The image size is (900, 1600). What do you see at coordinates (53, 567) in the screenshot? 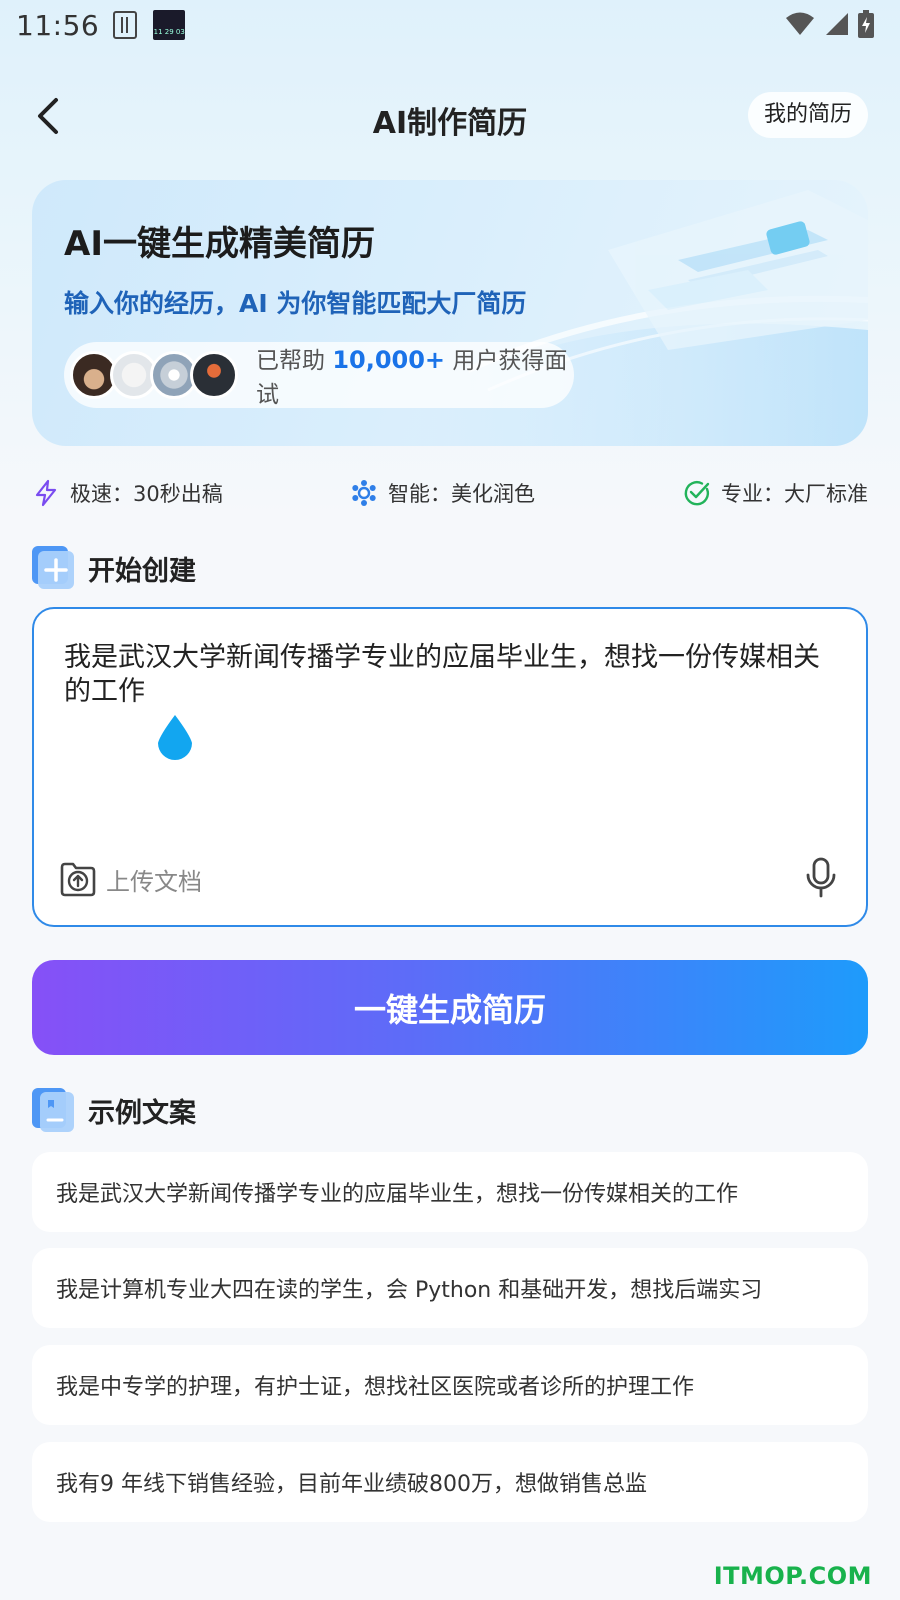
I see `add-square-icon` at bounding box center [53, 567].